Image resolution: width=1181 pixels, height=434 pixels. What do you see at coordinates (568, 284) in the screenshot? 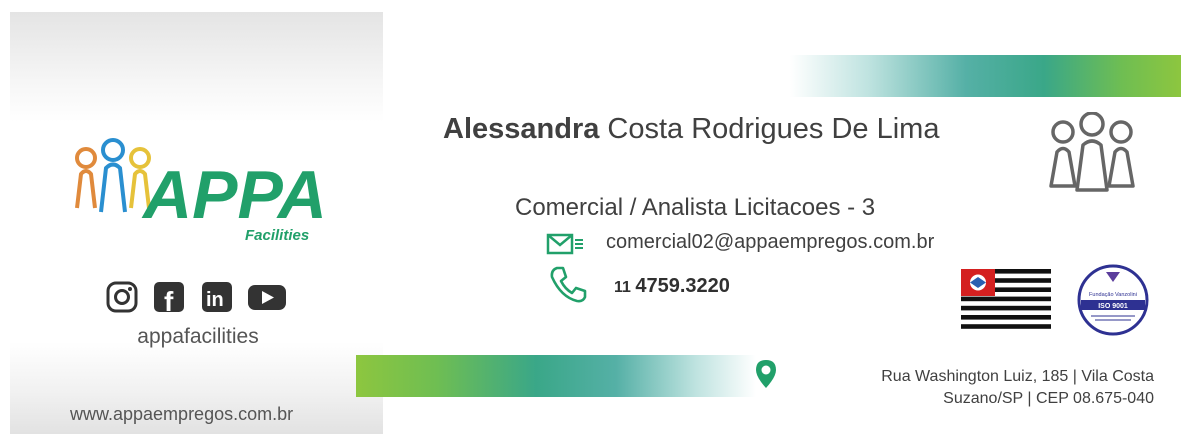
I see `phone-icon` at bounding box center [568, 284].